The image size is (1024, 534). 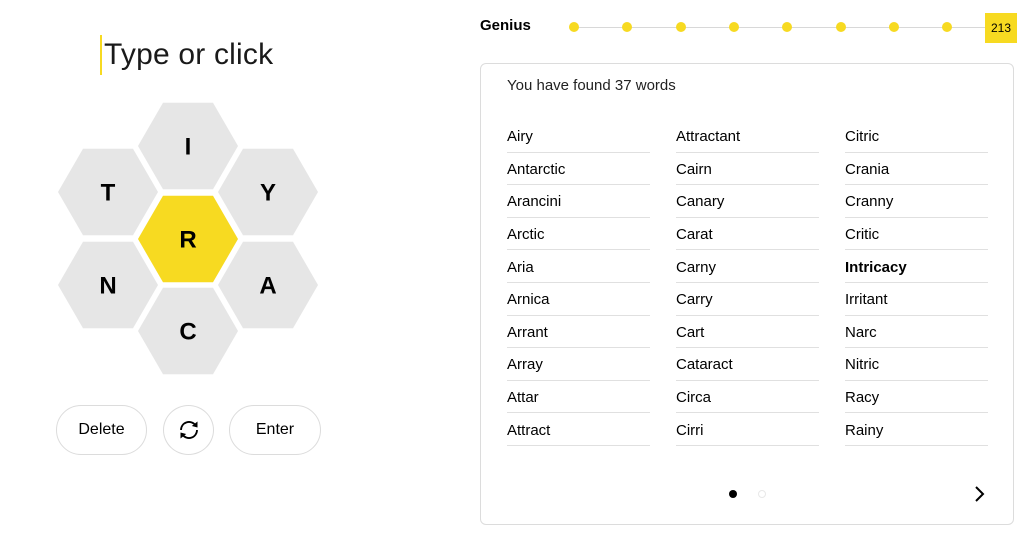 I want to click on hive-cell-bottom-right: A, so click(x=268, y=285).